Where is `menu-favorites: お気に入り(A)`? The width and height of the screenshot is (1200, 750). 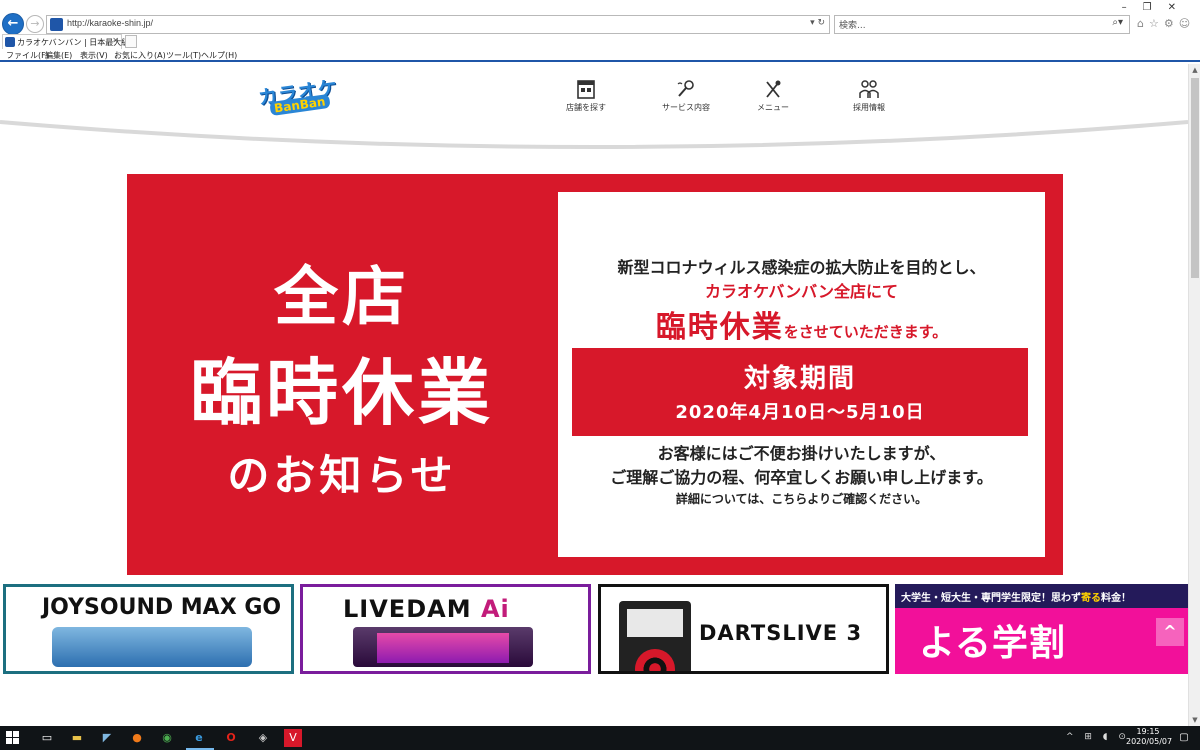 menu-favorites: お気に入り(A) is located at coordinates (140, 55).